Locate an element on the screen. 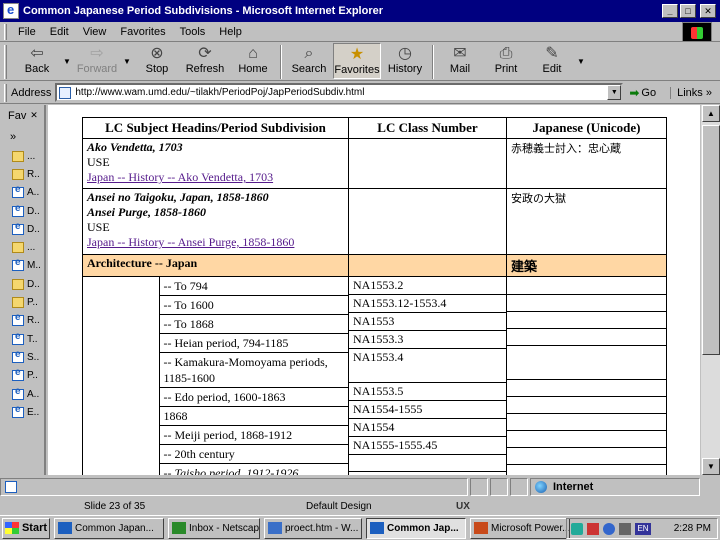 The image size is (720, 540). subdivision-label: -- To 1600 is located at coordinates (253, 305).